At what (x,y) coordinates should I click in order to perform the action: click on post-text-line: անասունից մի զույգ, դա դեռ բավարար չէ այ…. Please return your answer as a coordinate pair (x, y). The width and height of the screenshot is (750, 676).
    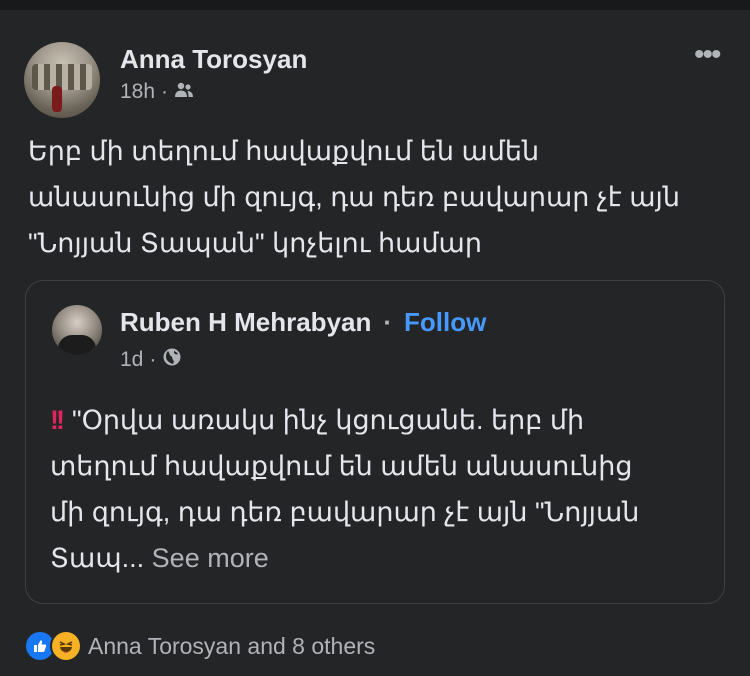
    Looking at the image, I should click on (354, 197).